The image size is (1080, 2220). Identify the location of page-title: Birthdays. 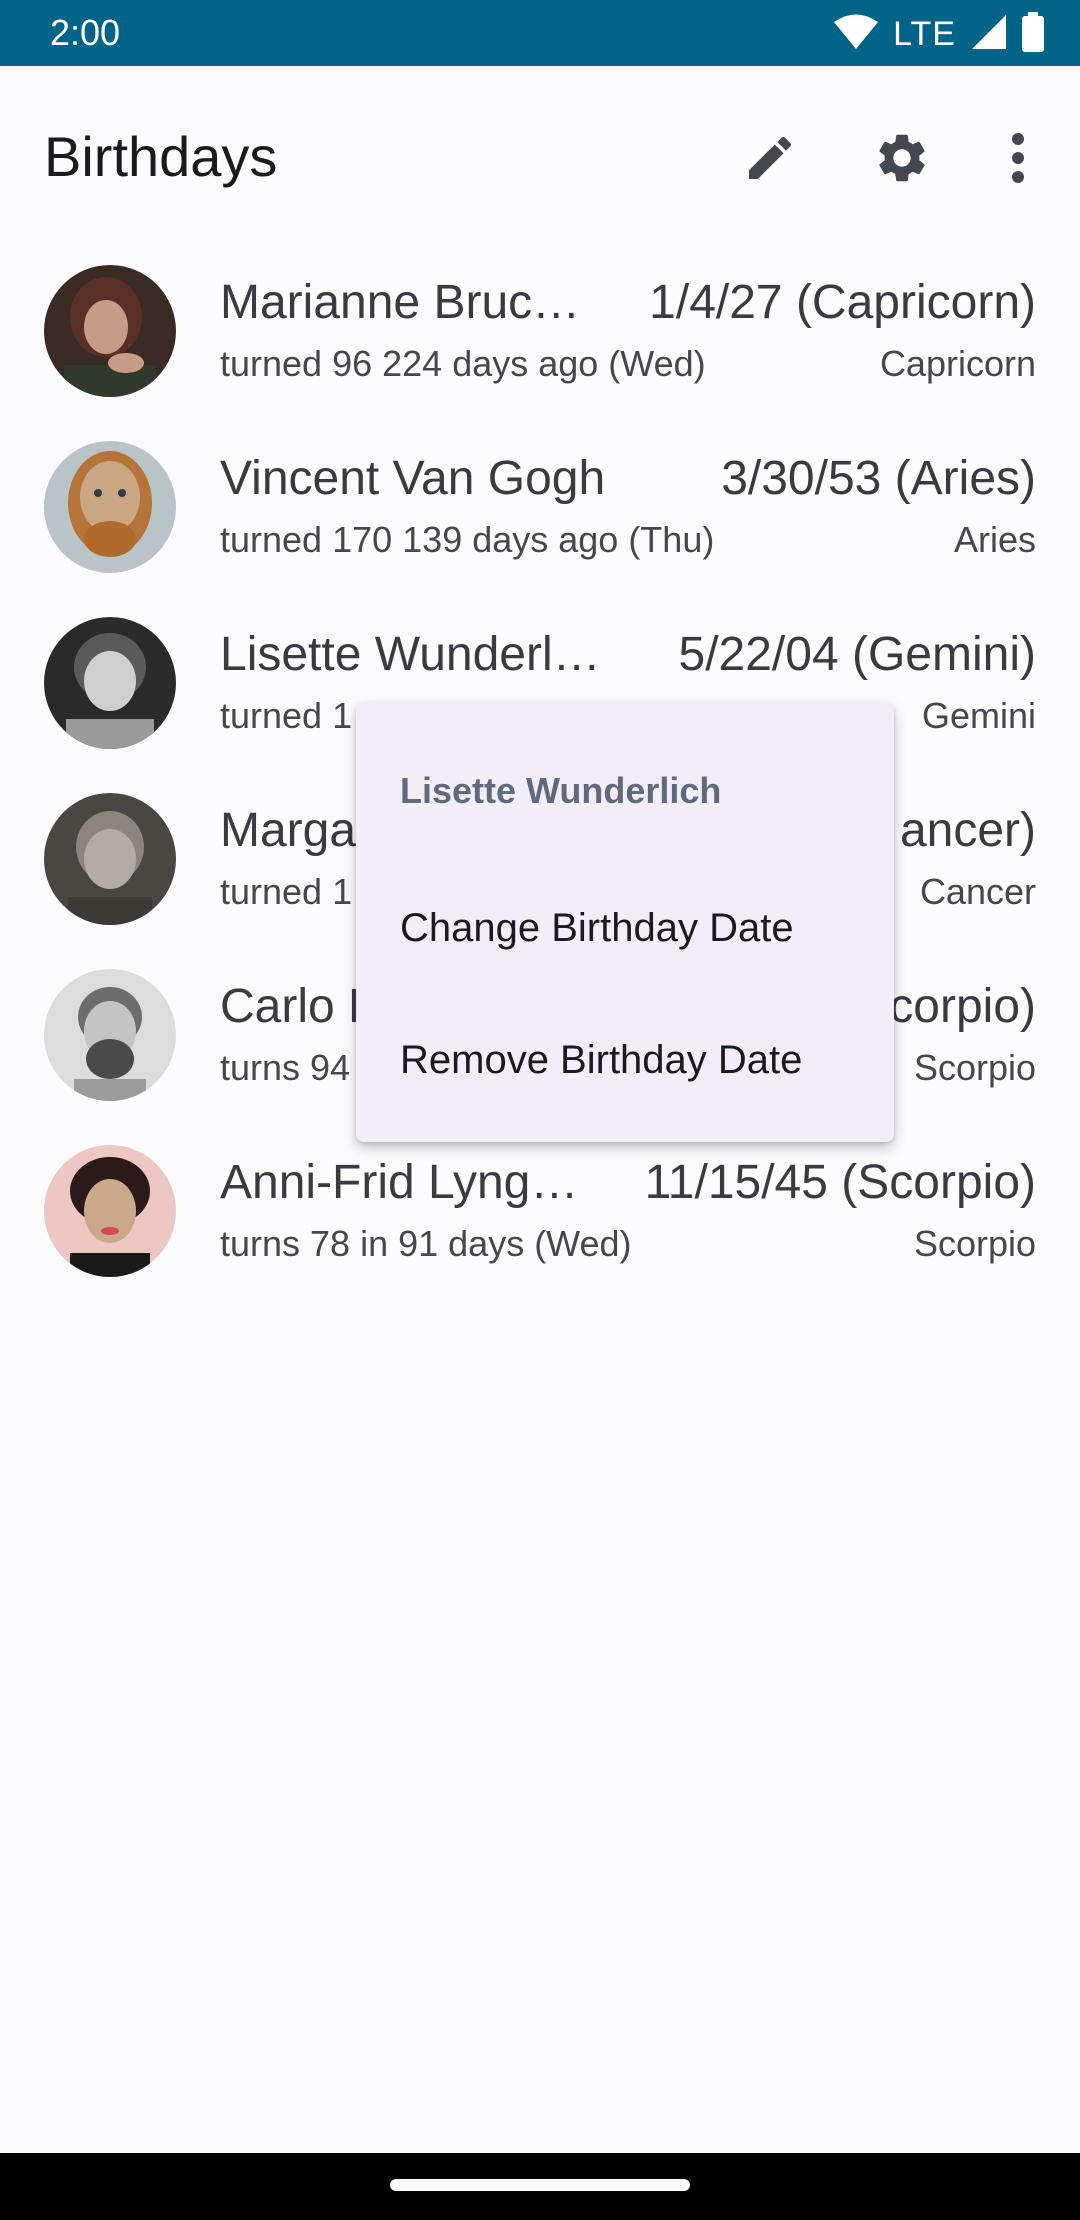
(161, 156).